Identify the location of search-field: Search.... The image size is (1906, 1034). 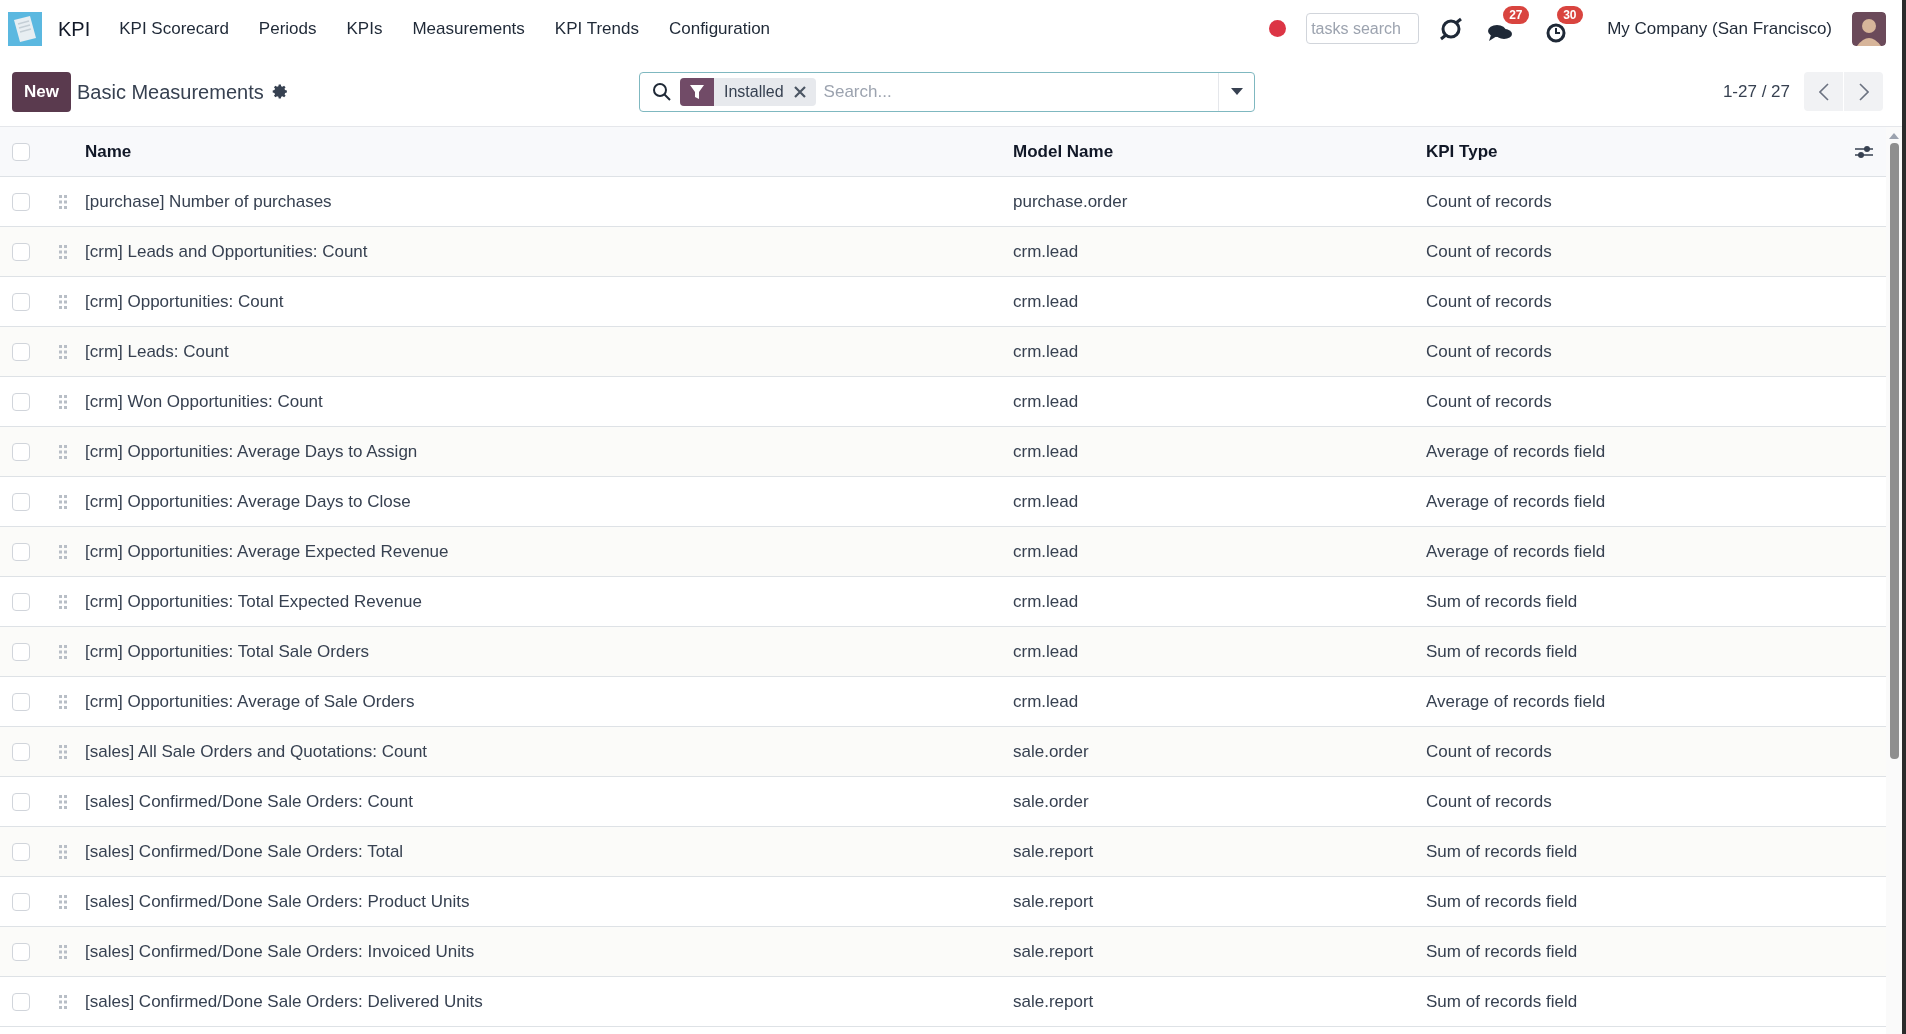
(1018, 91).